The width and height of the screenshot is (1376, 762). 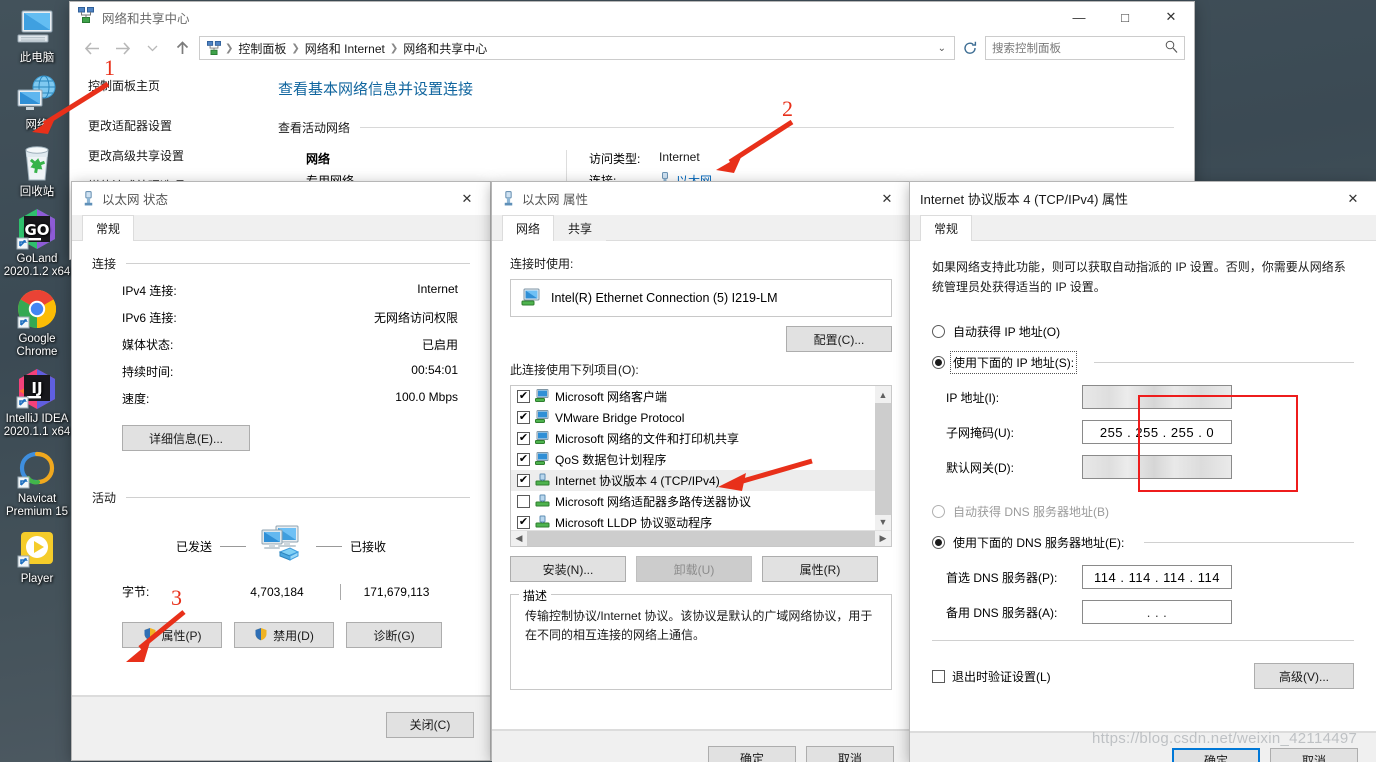 What do you see at coordinates (701, 396) in the screenshot?
I see `list-item: ✔ Microsoft 网络客户端` at bounding box center [701, 396].